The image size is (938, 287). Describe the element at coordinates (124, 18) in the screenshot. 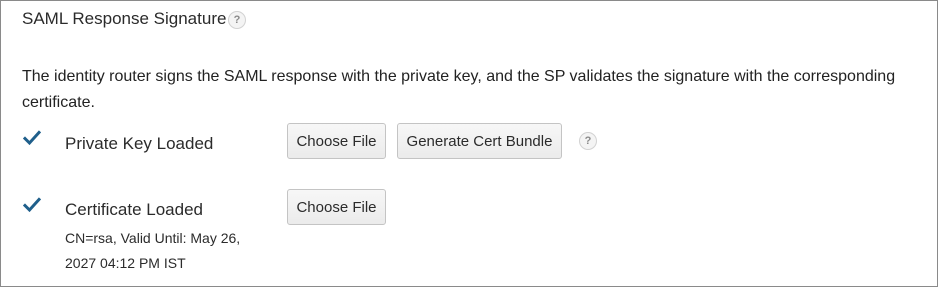

I see `section-title: SAML Response Signature` at that location.